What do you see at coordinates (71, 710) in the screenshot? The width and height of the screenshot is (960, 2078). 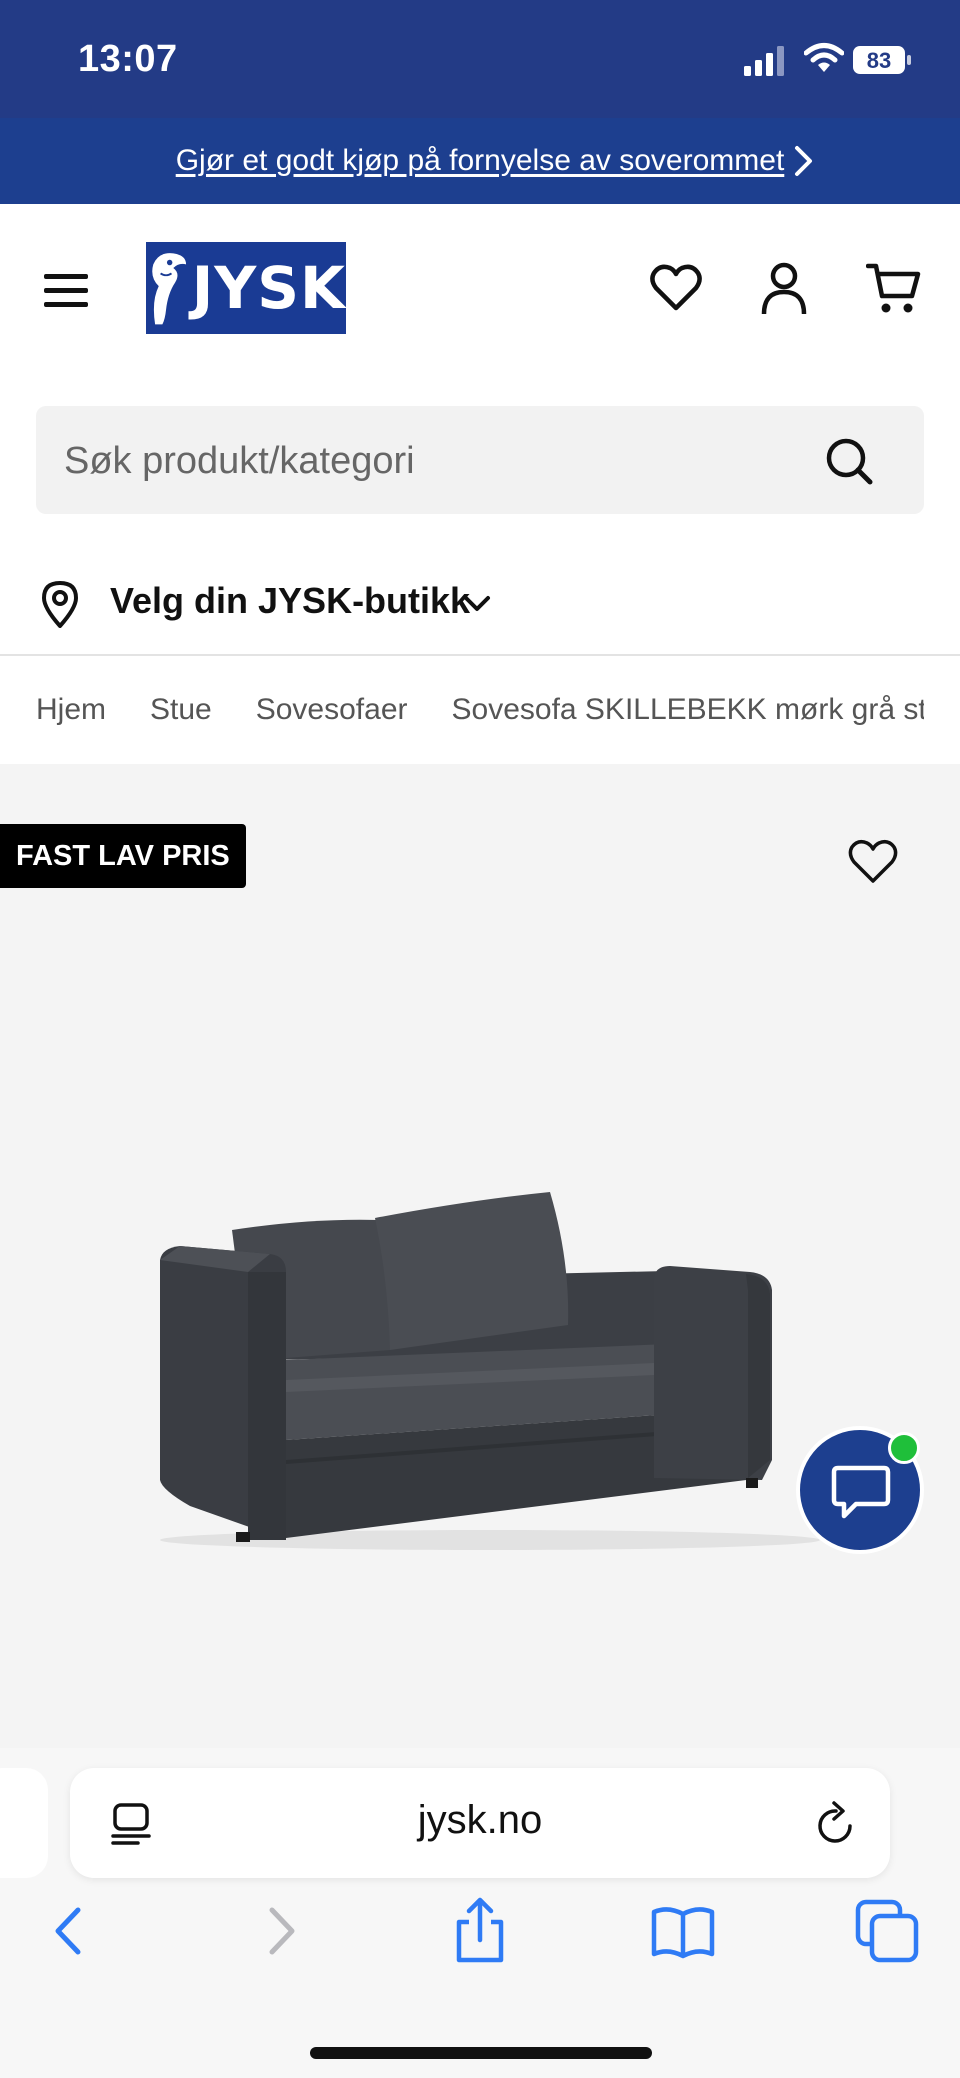 I see `breadcrumb-home: Hjem` at bounding box center [71, 710].